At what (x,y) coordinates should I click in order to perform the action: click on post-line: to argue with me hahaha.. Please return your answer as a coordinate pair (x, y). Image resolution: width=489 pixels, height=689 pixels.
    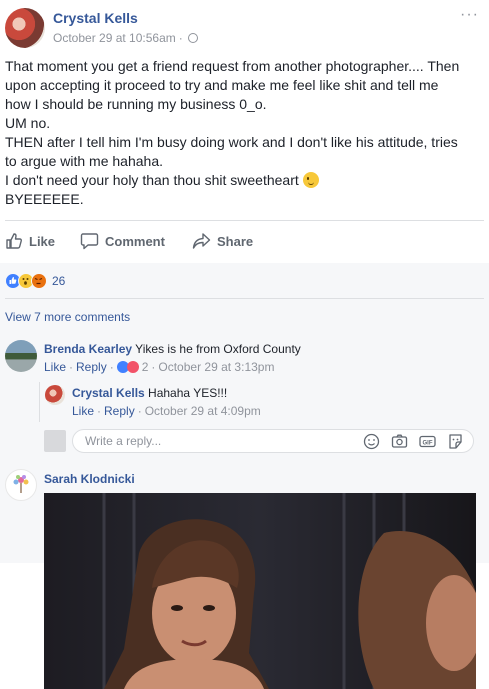
    Looking at the image, I should click on (84, 161).